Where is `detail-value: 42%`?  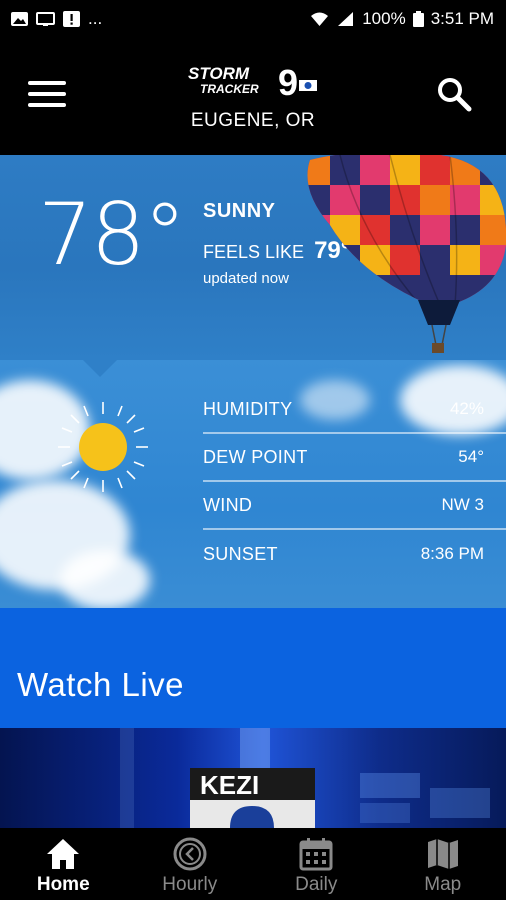
detail-value: 42% is located at coordinates (466, 408).